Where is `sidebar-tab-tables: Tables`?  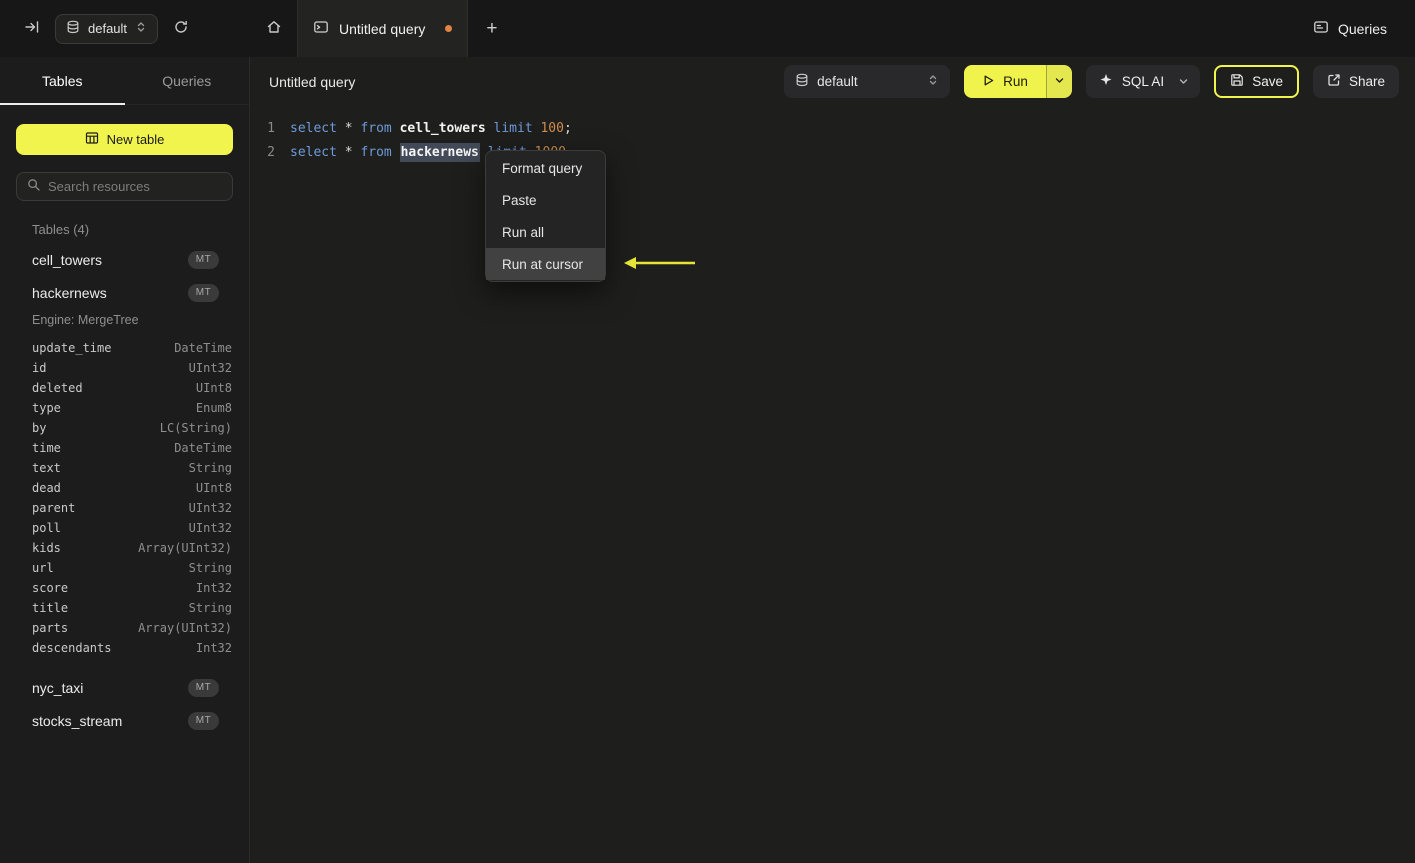
sidebar-tab-tables: Tables is located at coordinates (62, 81).